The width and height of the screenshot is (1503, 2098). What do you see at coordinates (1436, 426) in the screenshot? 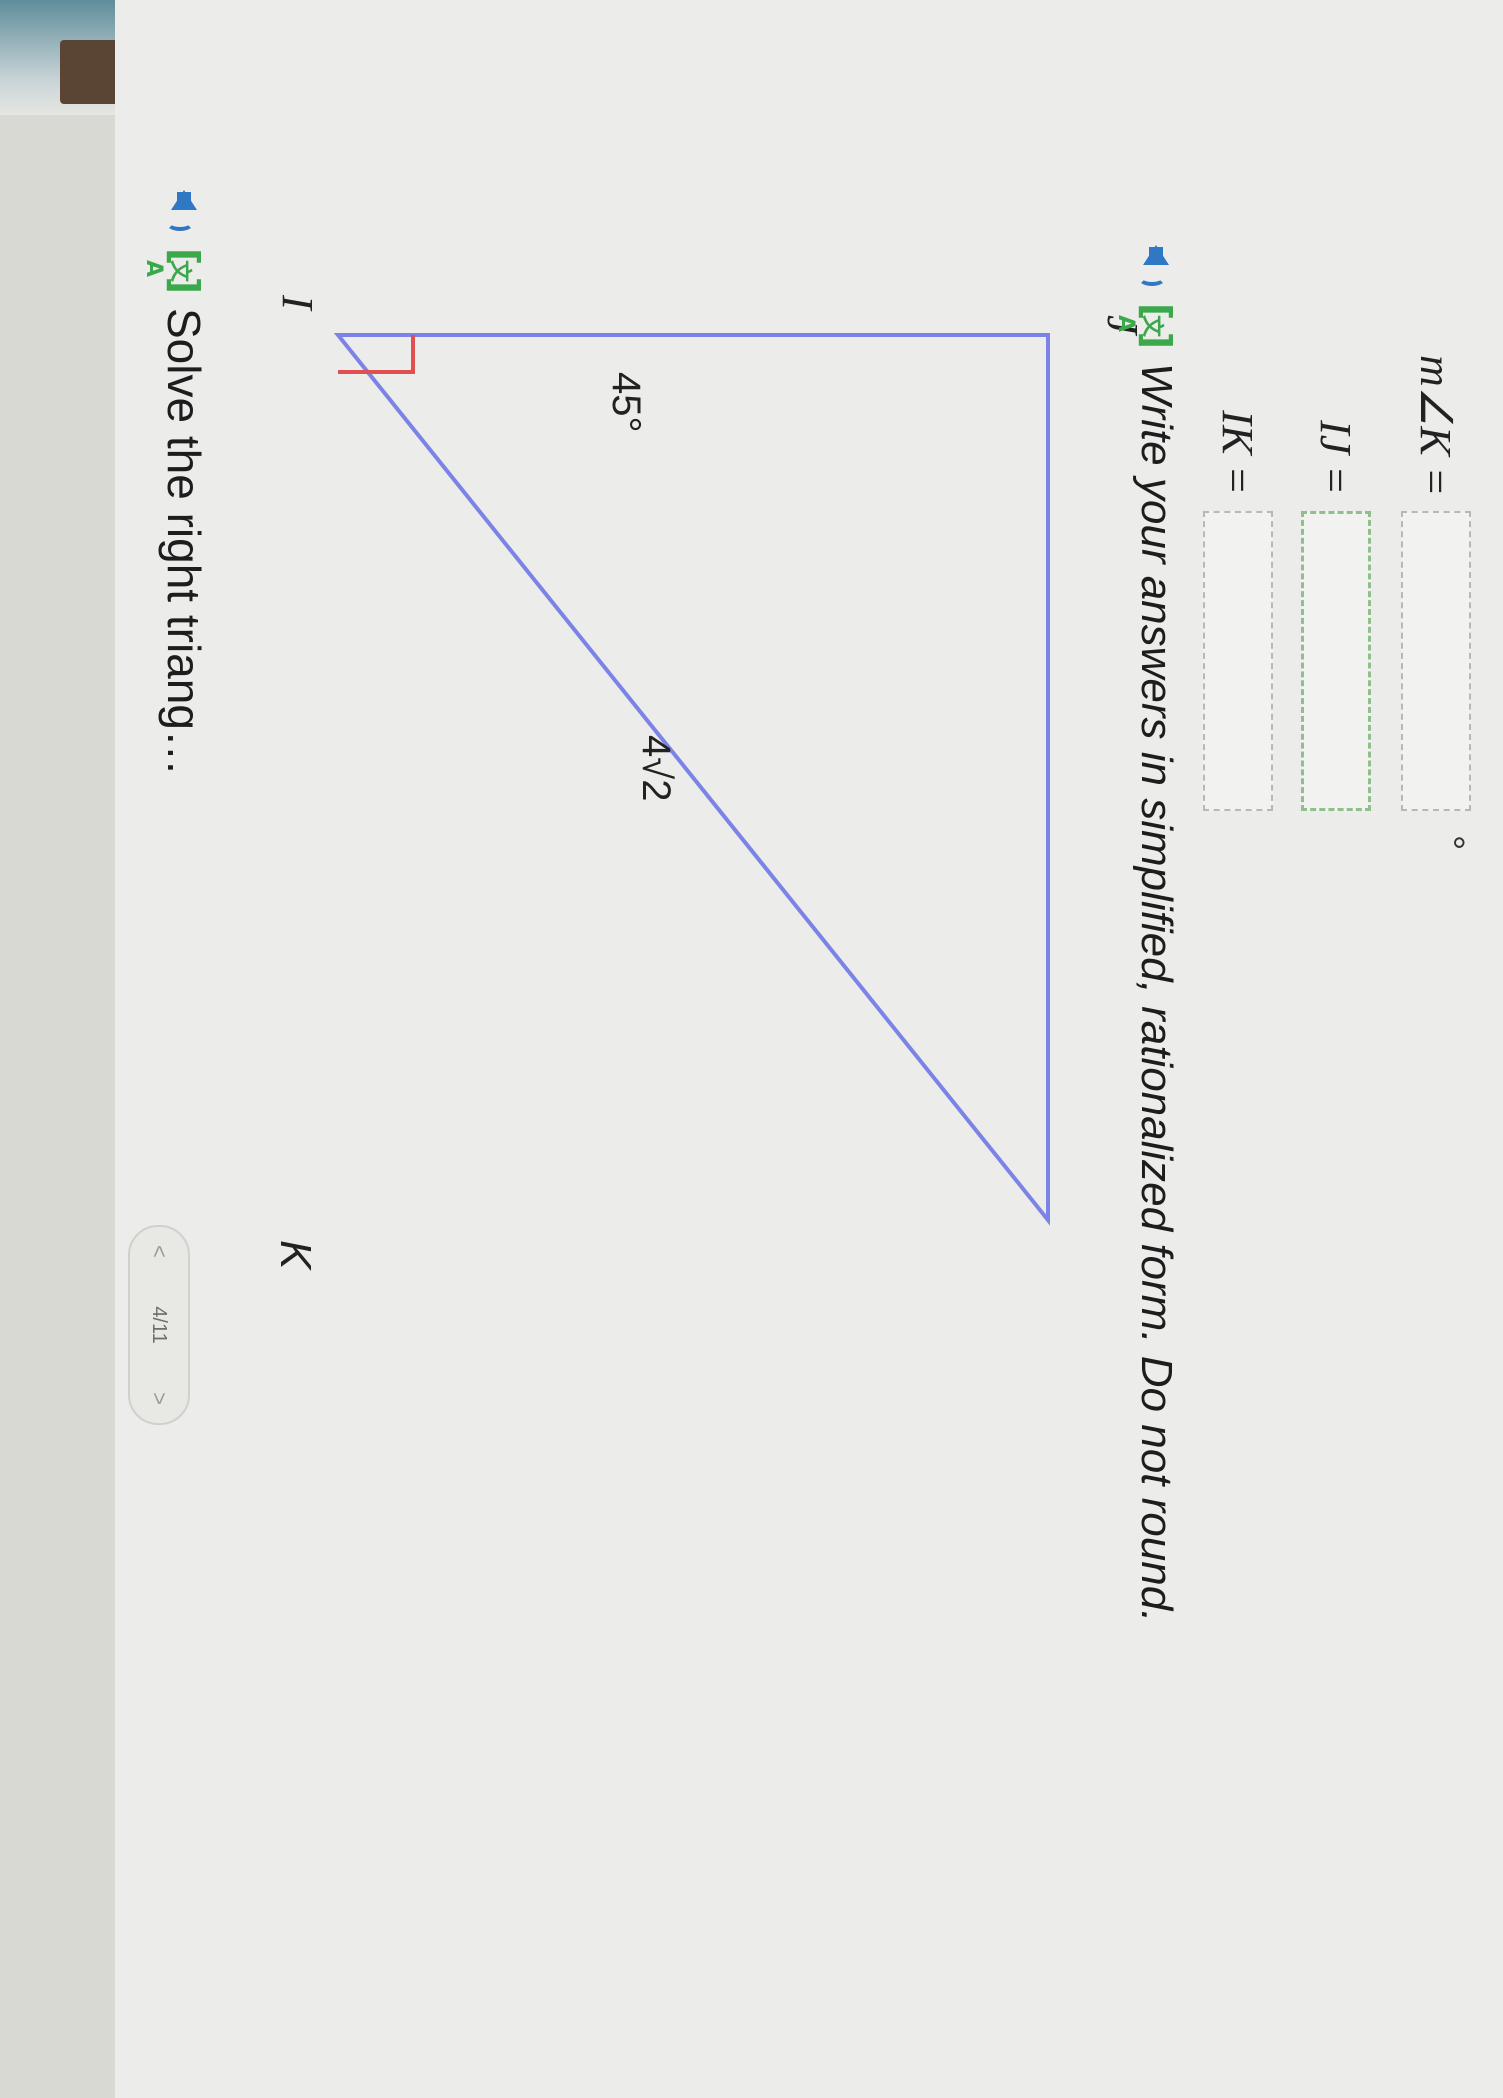
I see `mk-label: m∠K =` at bounding box center [1436, 426].